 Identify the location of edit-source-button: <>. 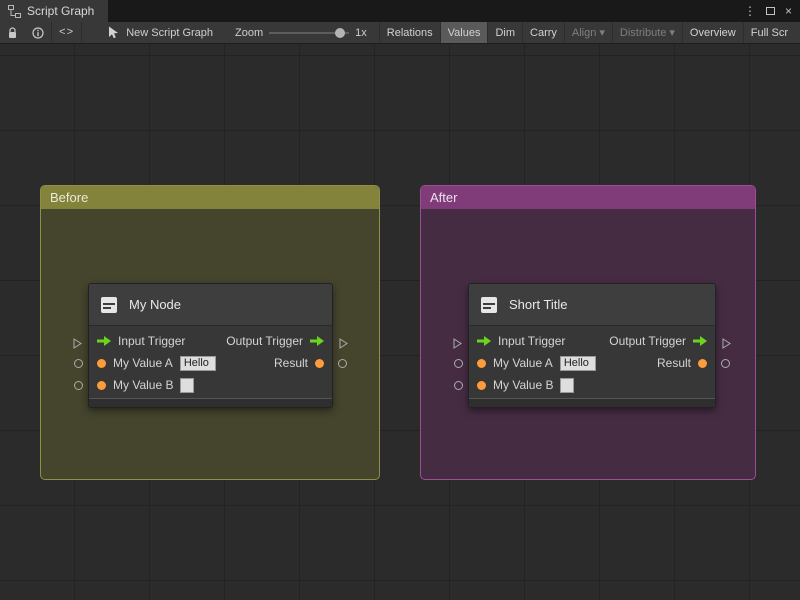
(66, 32).